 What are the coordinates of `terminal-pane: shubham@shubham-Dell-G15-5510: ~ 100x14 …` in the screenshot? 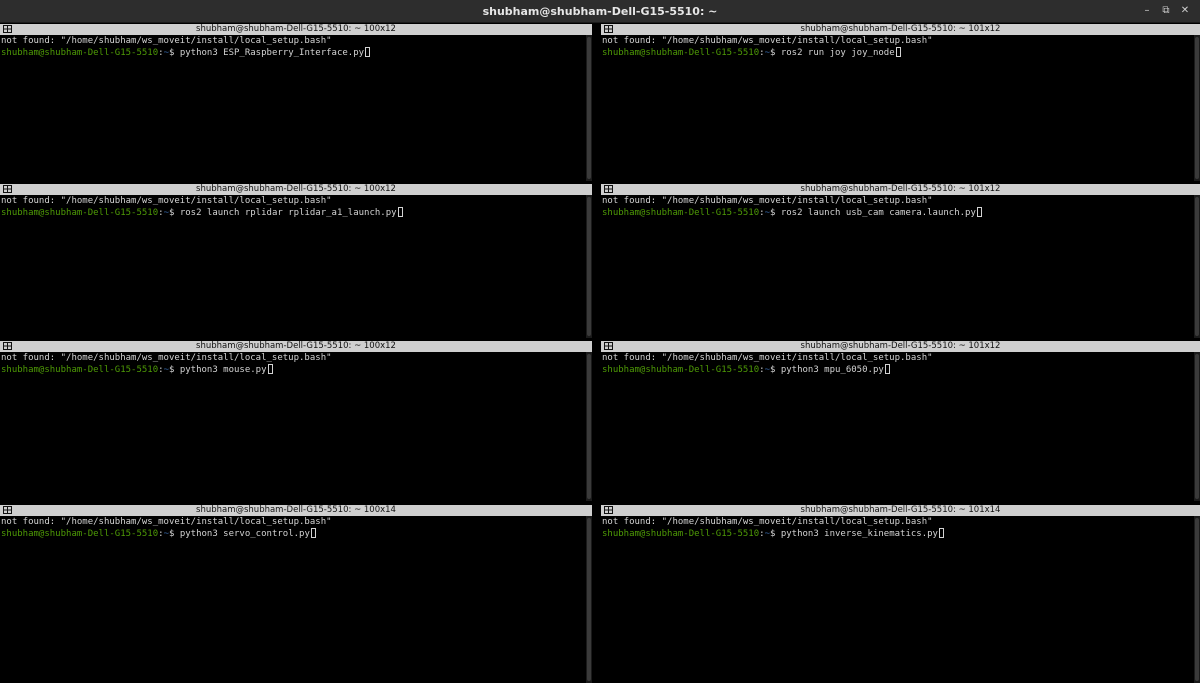 It's located at (296, 594).